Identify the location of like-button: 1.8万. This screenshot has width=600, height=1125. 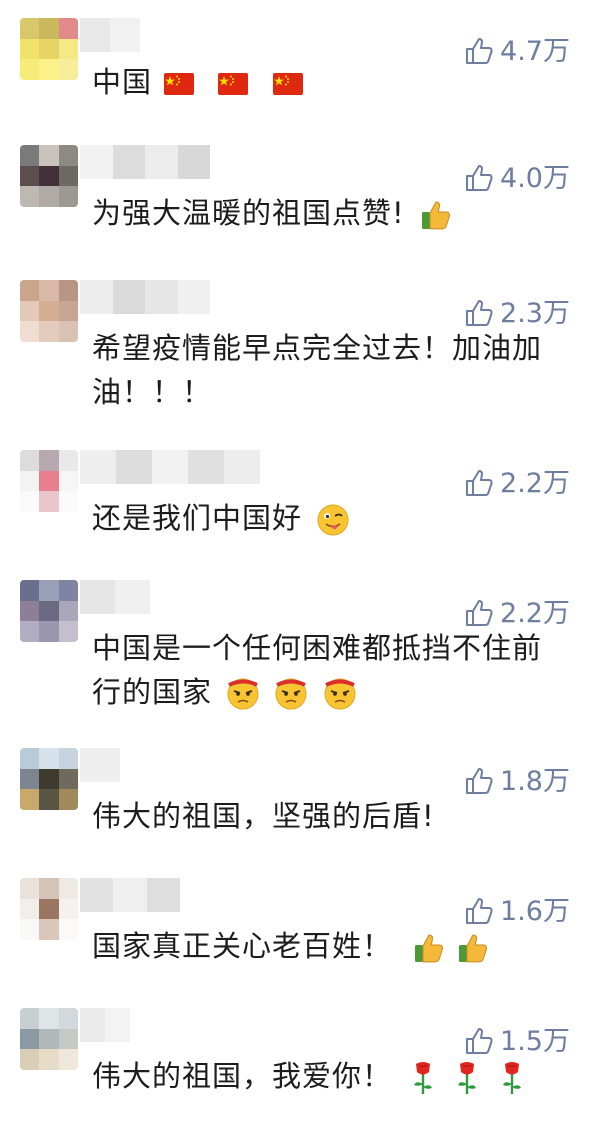
(517, 781).